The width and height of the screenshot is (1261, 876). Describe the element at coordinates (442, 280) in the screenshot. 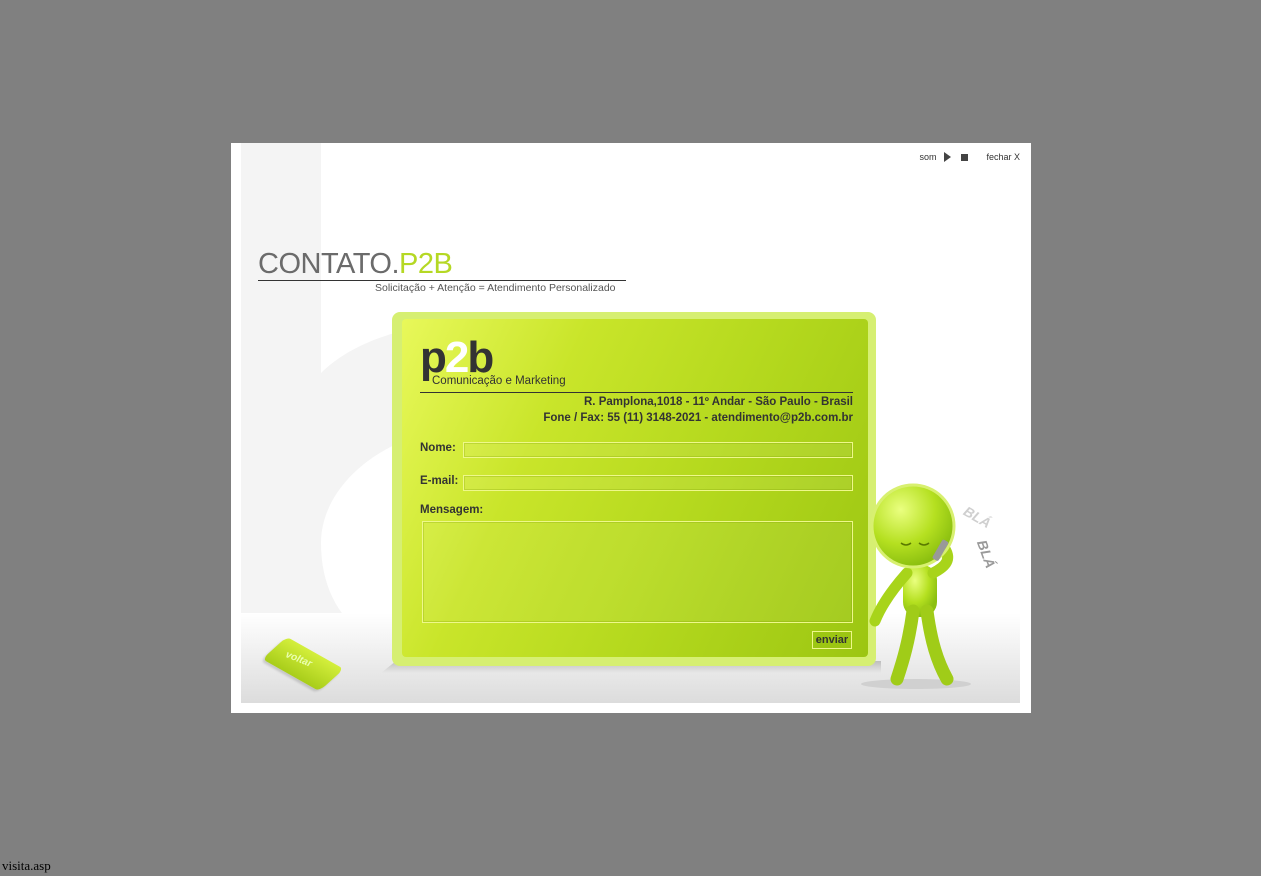

I see `title-underline` at that location.